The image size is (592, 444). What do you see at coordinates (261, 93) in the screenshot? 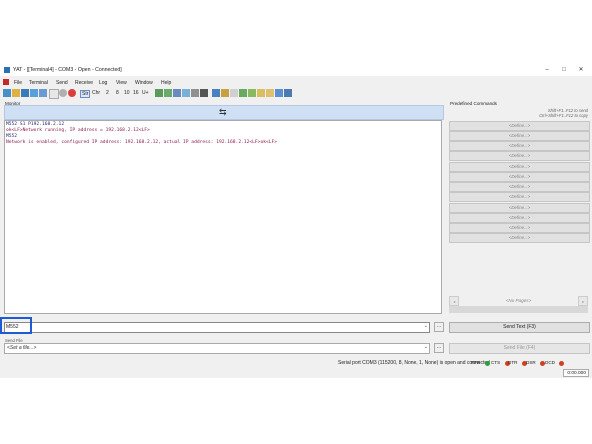
I see `log-folder-icon` at bounding box center [261, 93].